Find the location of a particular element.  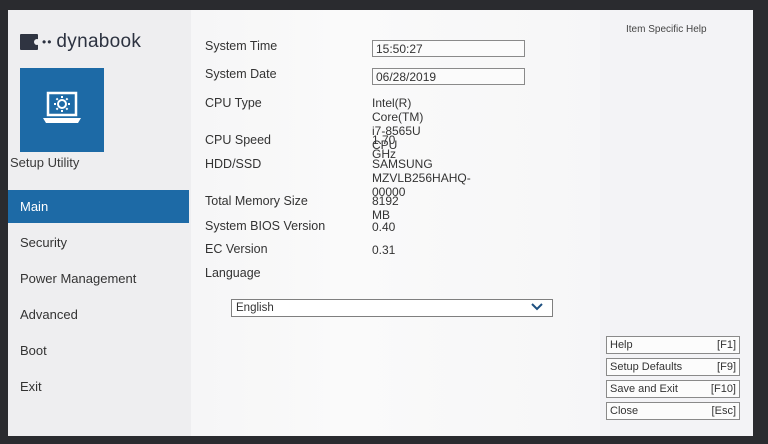

ec-version-label: EC Version is located at coordinates (236, 249).